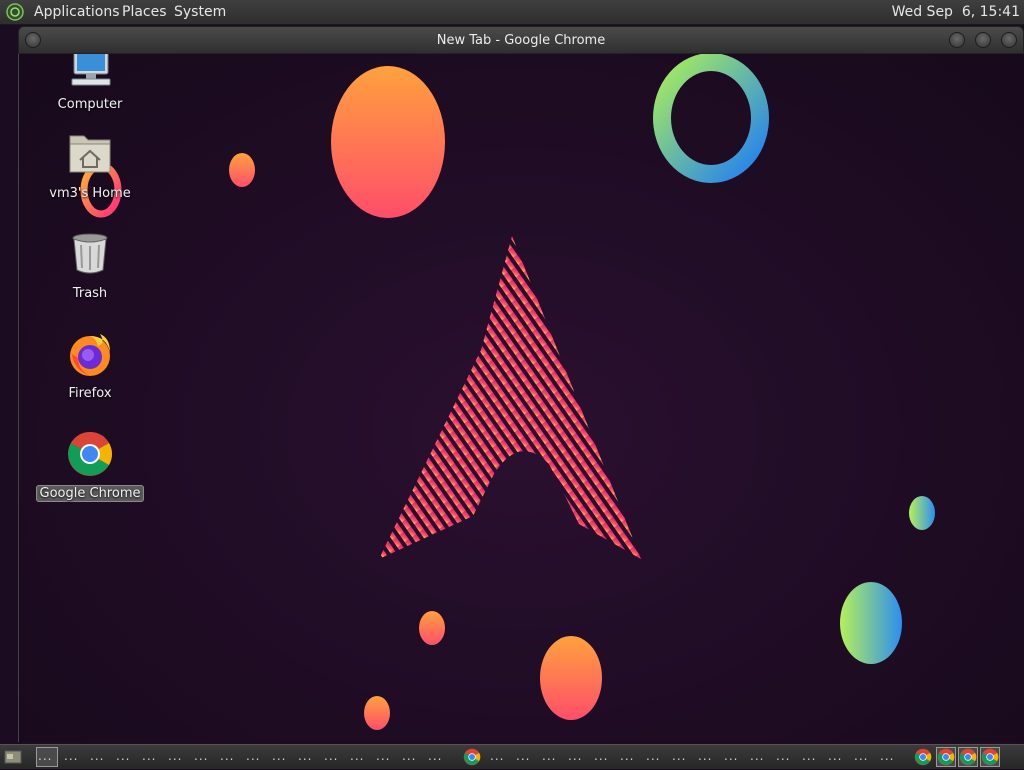  I want to click on desktop-icon-label: Trash, so click(90, 293).